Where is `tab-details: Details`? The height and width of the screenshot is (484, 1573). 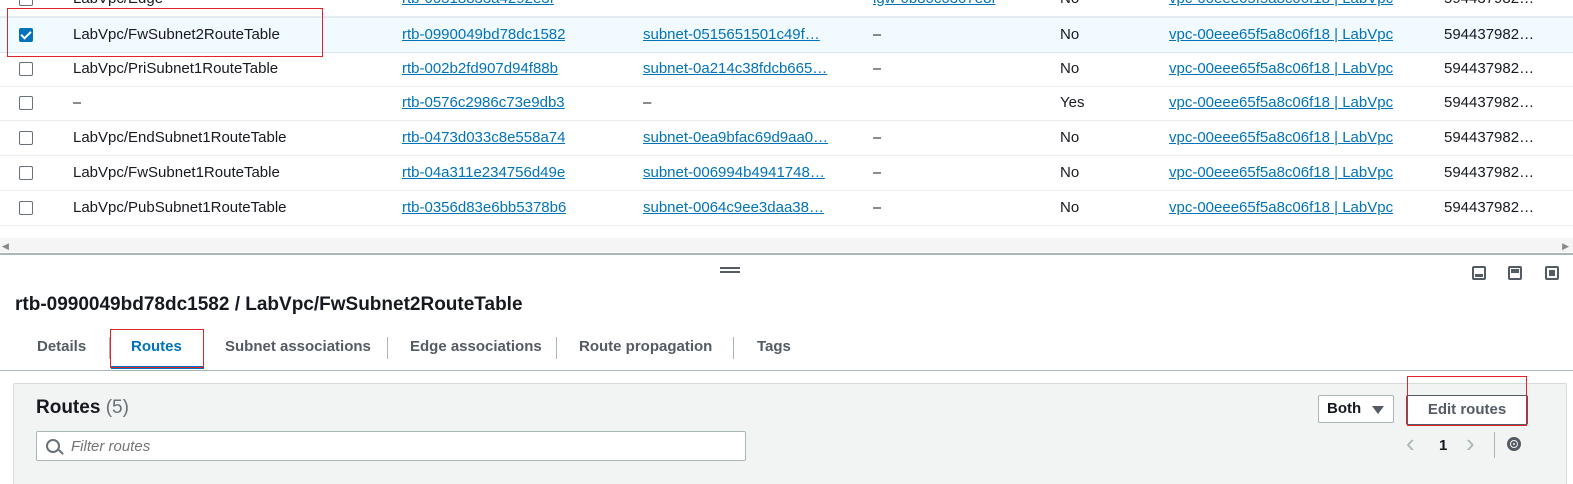 tab-details: Details is located at coordinates (61, 348).